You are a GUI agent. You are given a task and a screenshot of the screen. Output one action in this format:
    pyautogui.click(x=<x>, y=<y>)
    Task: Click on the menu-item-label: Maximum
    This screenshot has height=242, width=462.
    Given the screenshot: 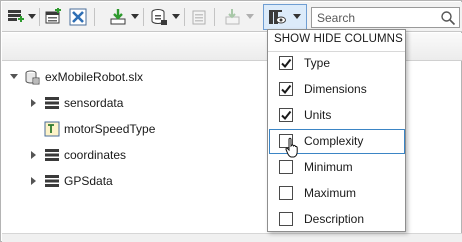 What is the action you would take?
    pyautogui.click(x=330, y=193)
    